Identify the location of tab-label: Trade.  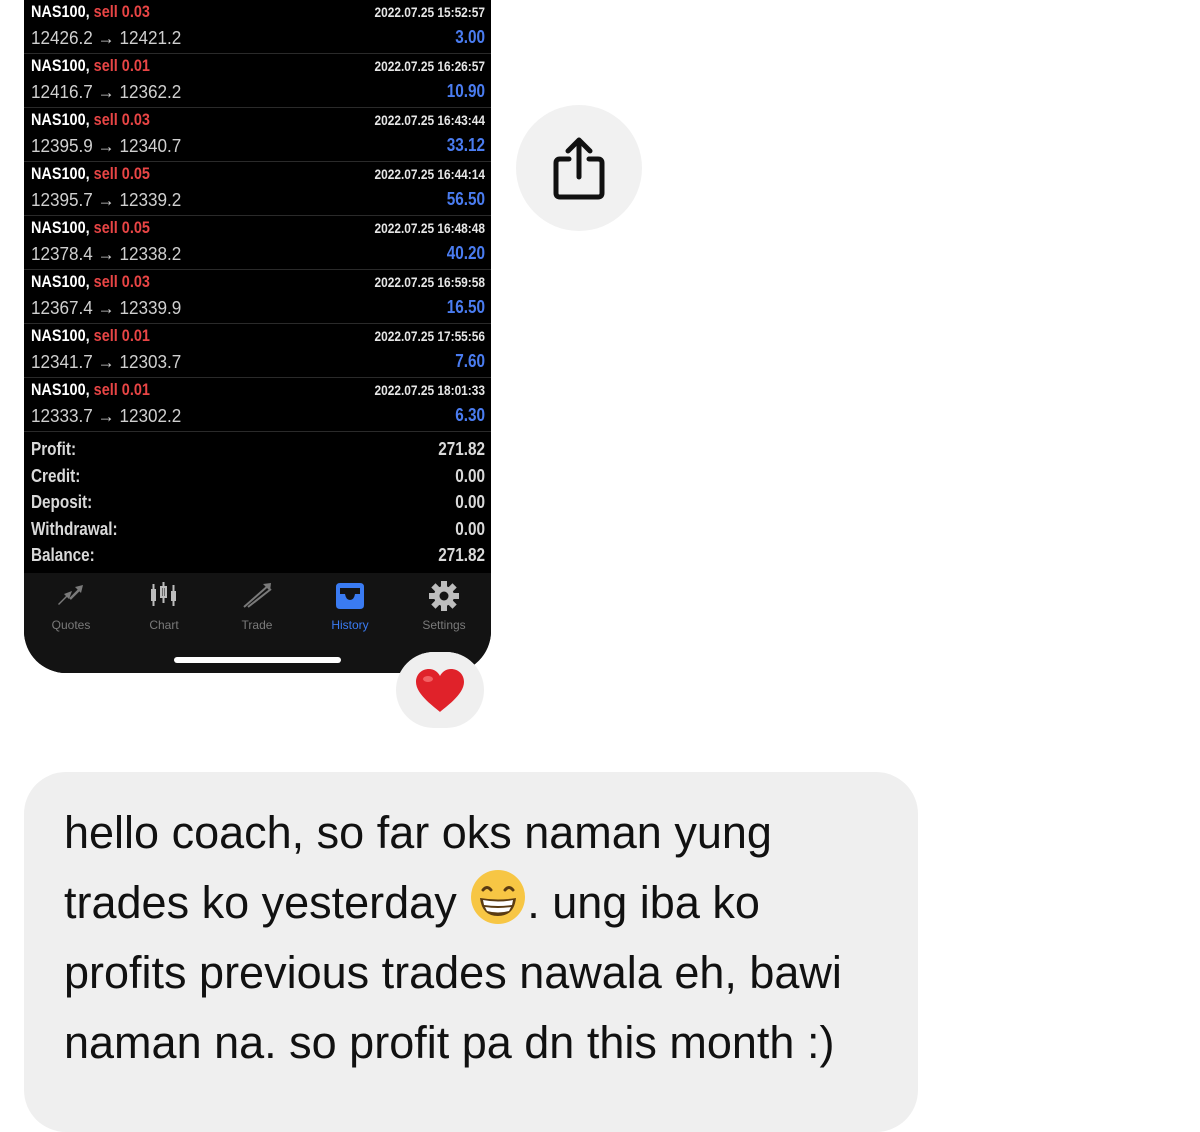
(257, 625).